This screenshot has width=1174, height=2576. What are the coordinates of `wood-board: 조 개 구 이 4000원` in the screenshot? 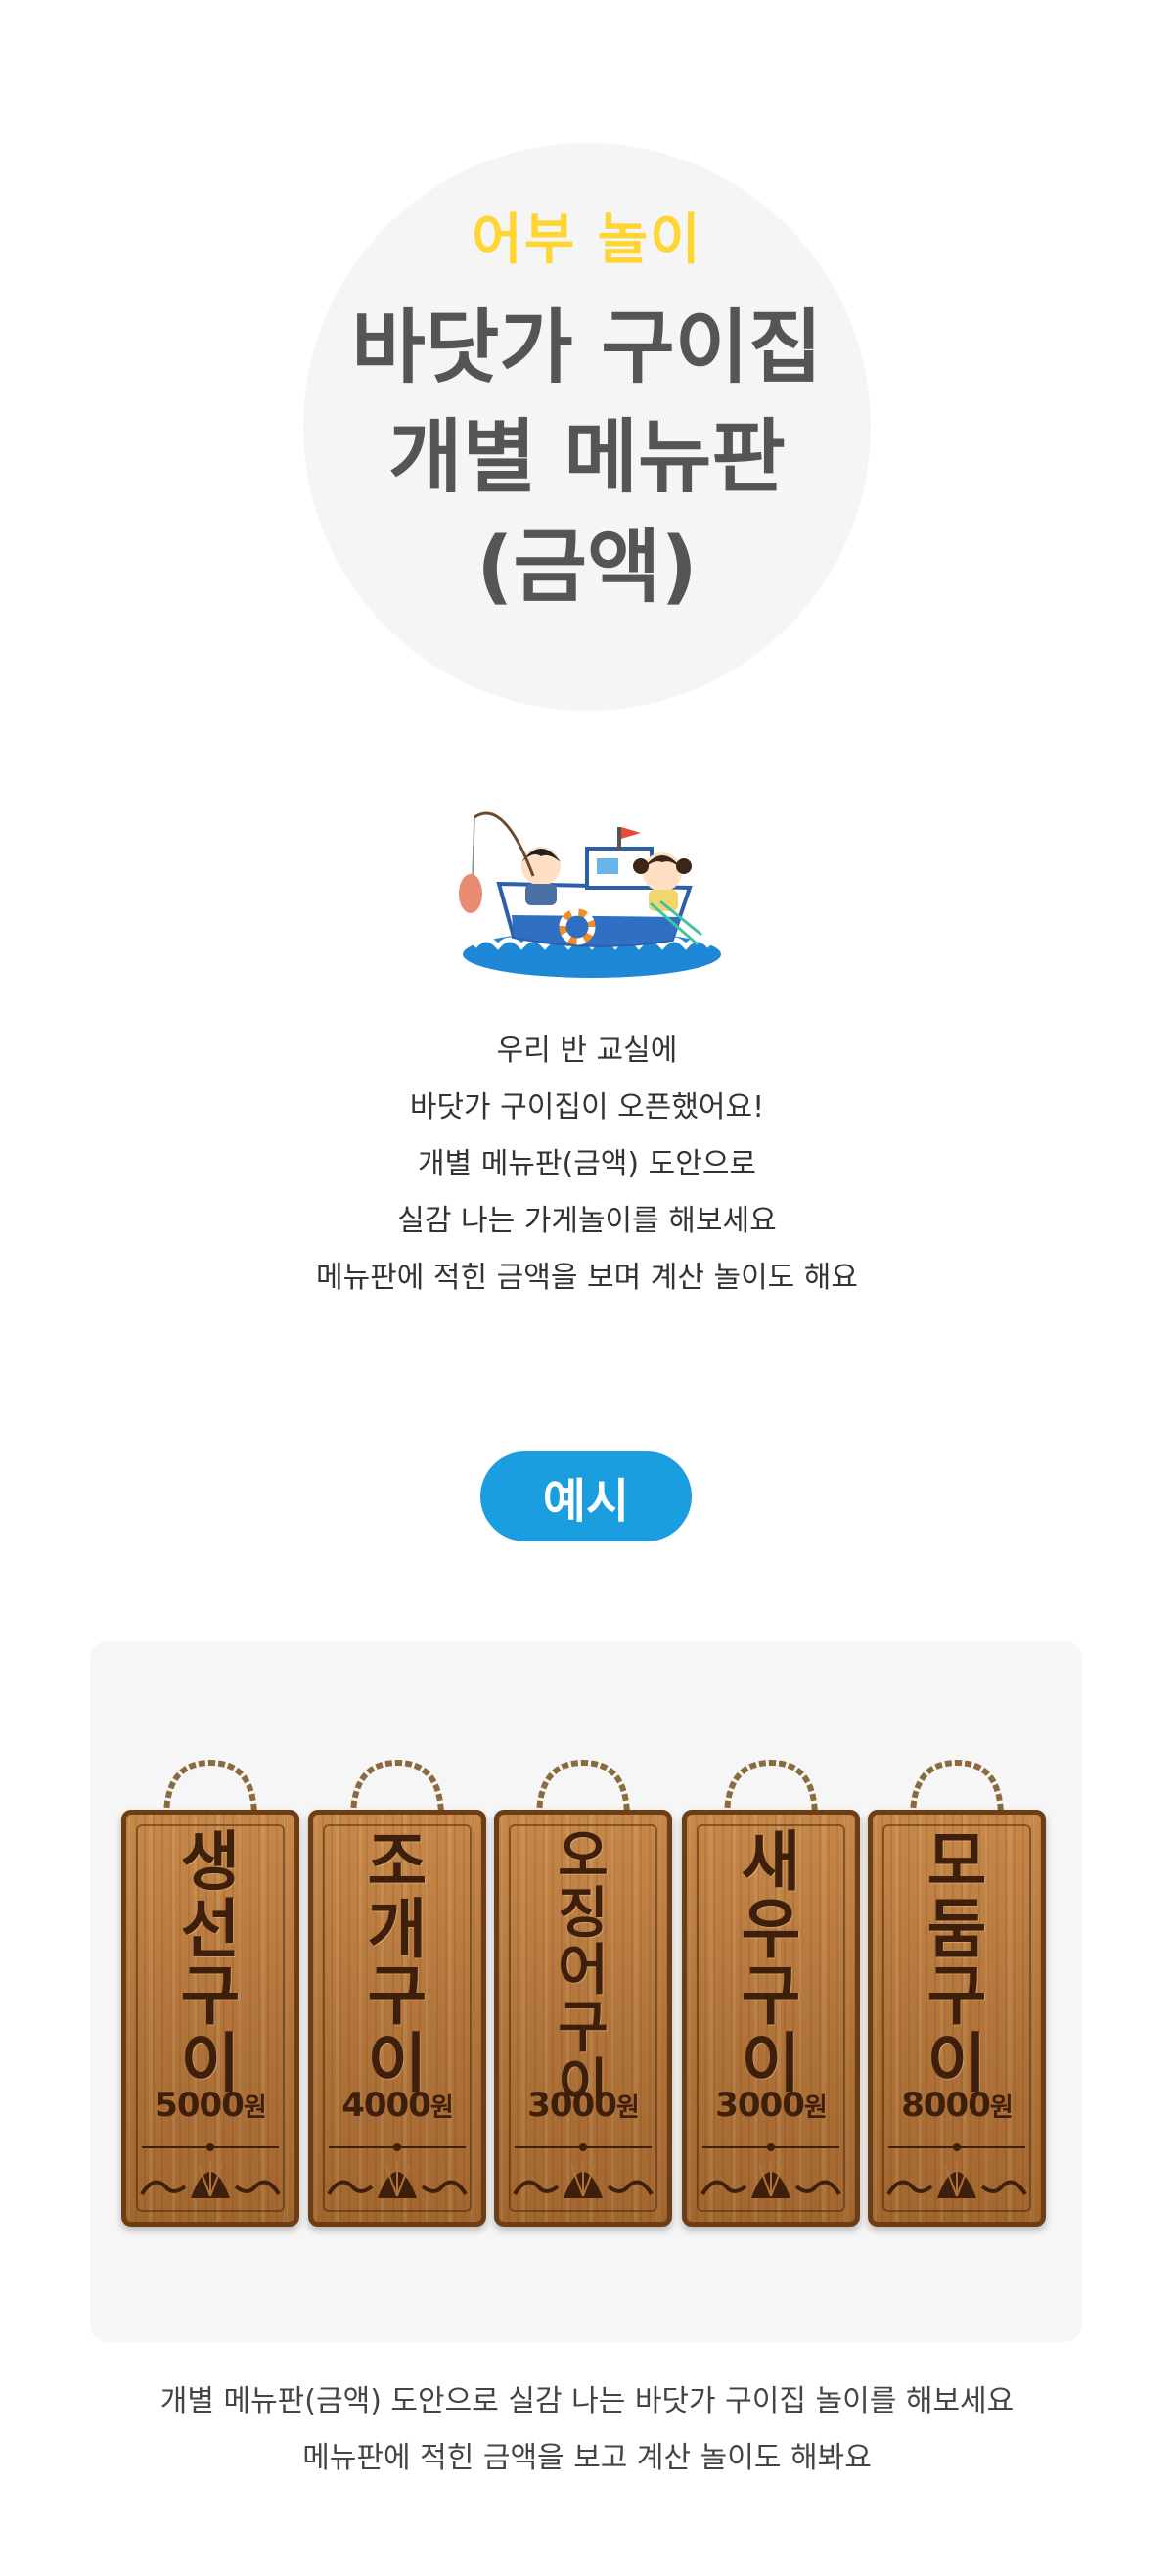 It's located at (397, 2019).